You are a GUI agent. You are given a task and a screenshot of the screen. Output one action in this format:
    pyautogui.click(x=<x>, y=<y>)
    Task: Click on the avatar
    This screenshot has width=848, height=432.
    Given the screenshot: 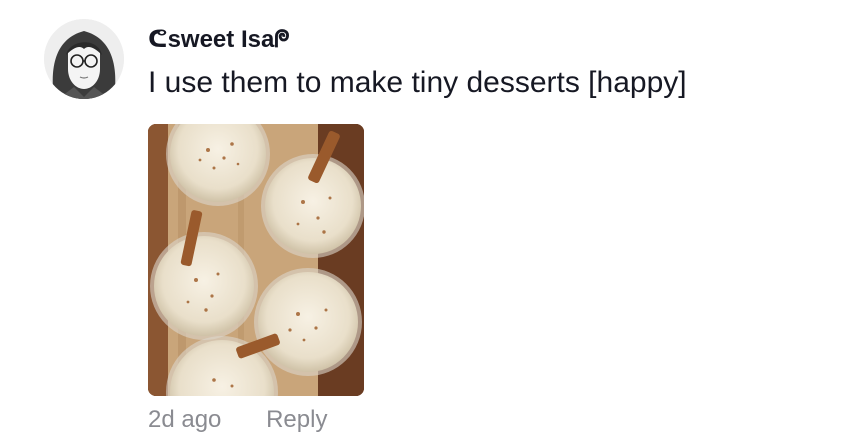 What is the action you would take?
    pyautogui.click(x=84, y=59)
    